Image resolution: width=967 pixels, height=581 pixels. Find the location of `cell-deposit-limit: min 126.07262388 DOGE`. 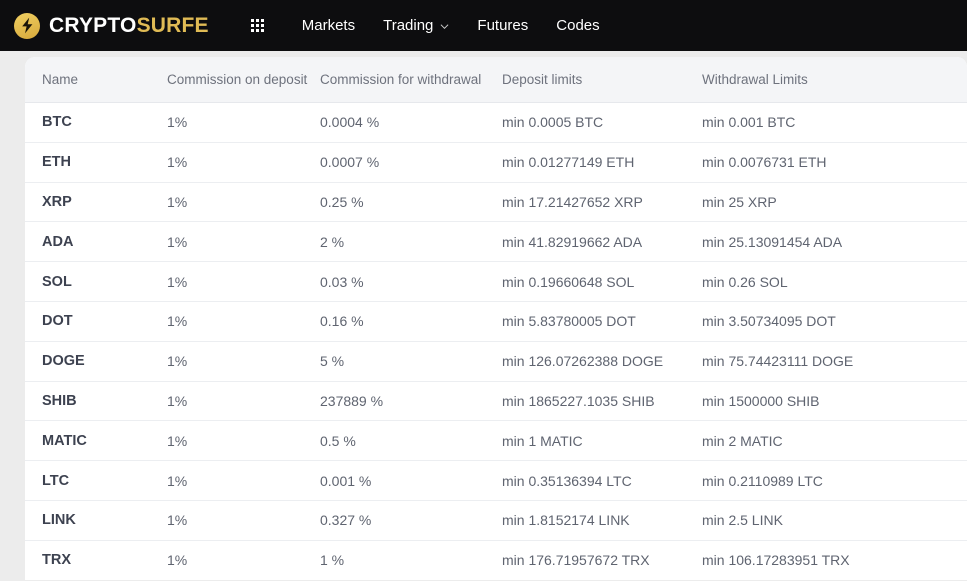

cell-deposit-limit: min 126.07262388 DOGE is located at coordinates (583, 361).